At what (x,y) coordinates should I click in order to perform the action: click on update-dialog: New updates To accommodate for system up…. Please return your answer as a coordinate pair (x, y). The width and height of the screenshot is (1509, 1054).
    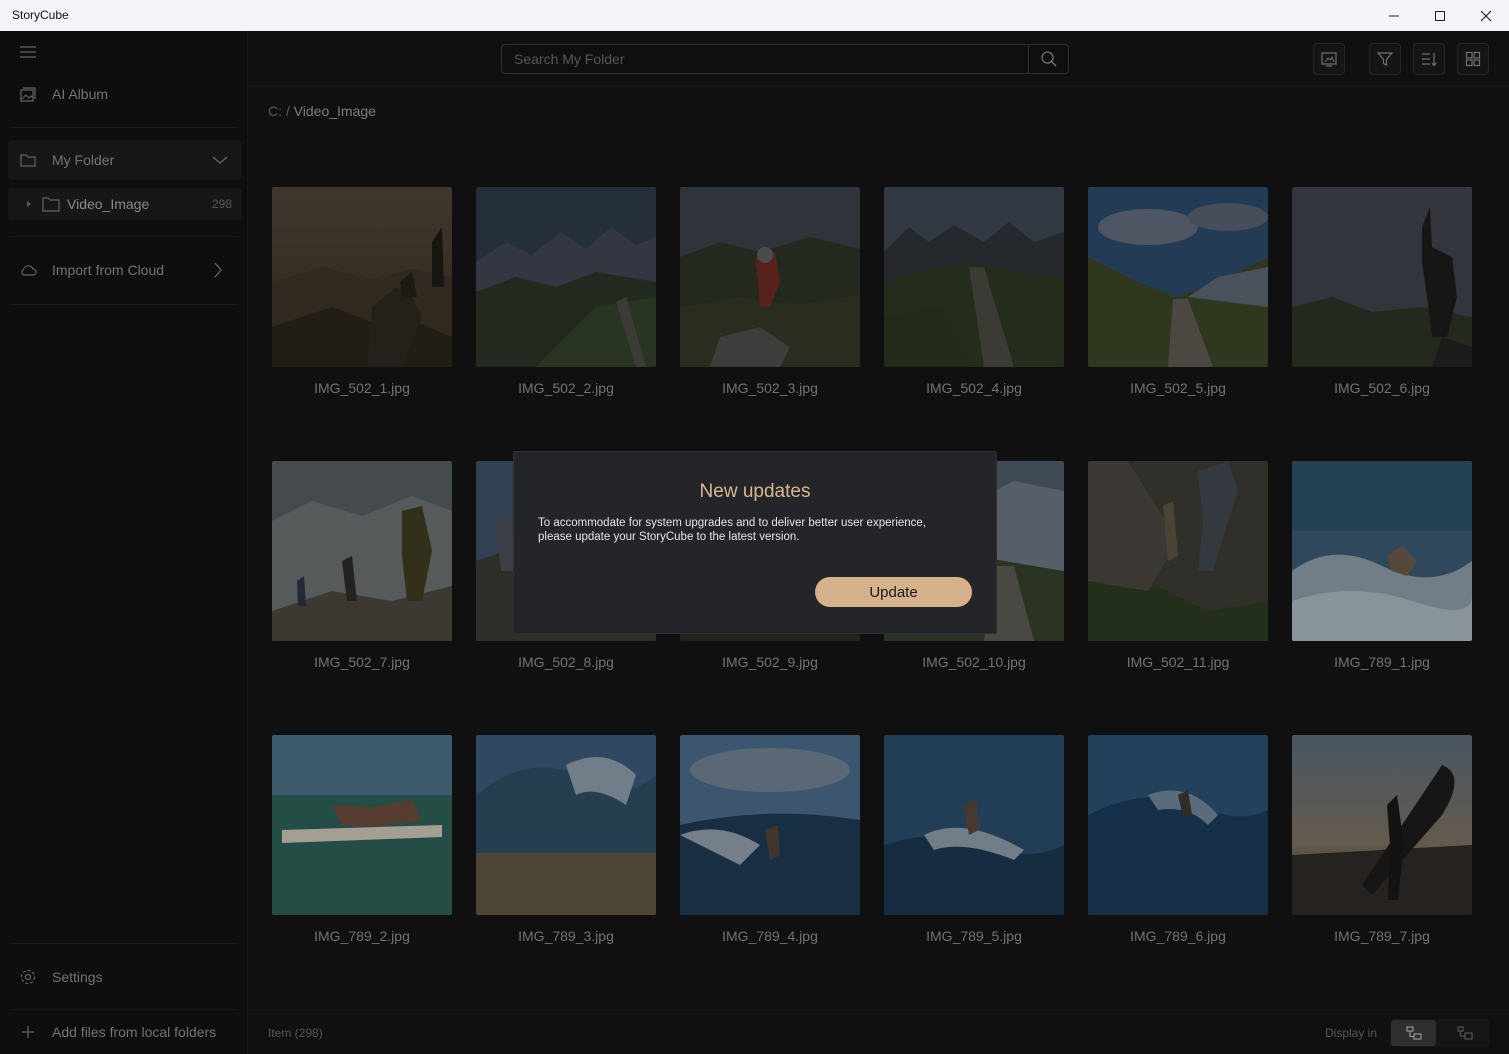
    Looking at the image, I should click on (755, 542).